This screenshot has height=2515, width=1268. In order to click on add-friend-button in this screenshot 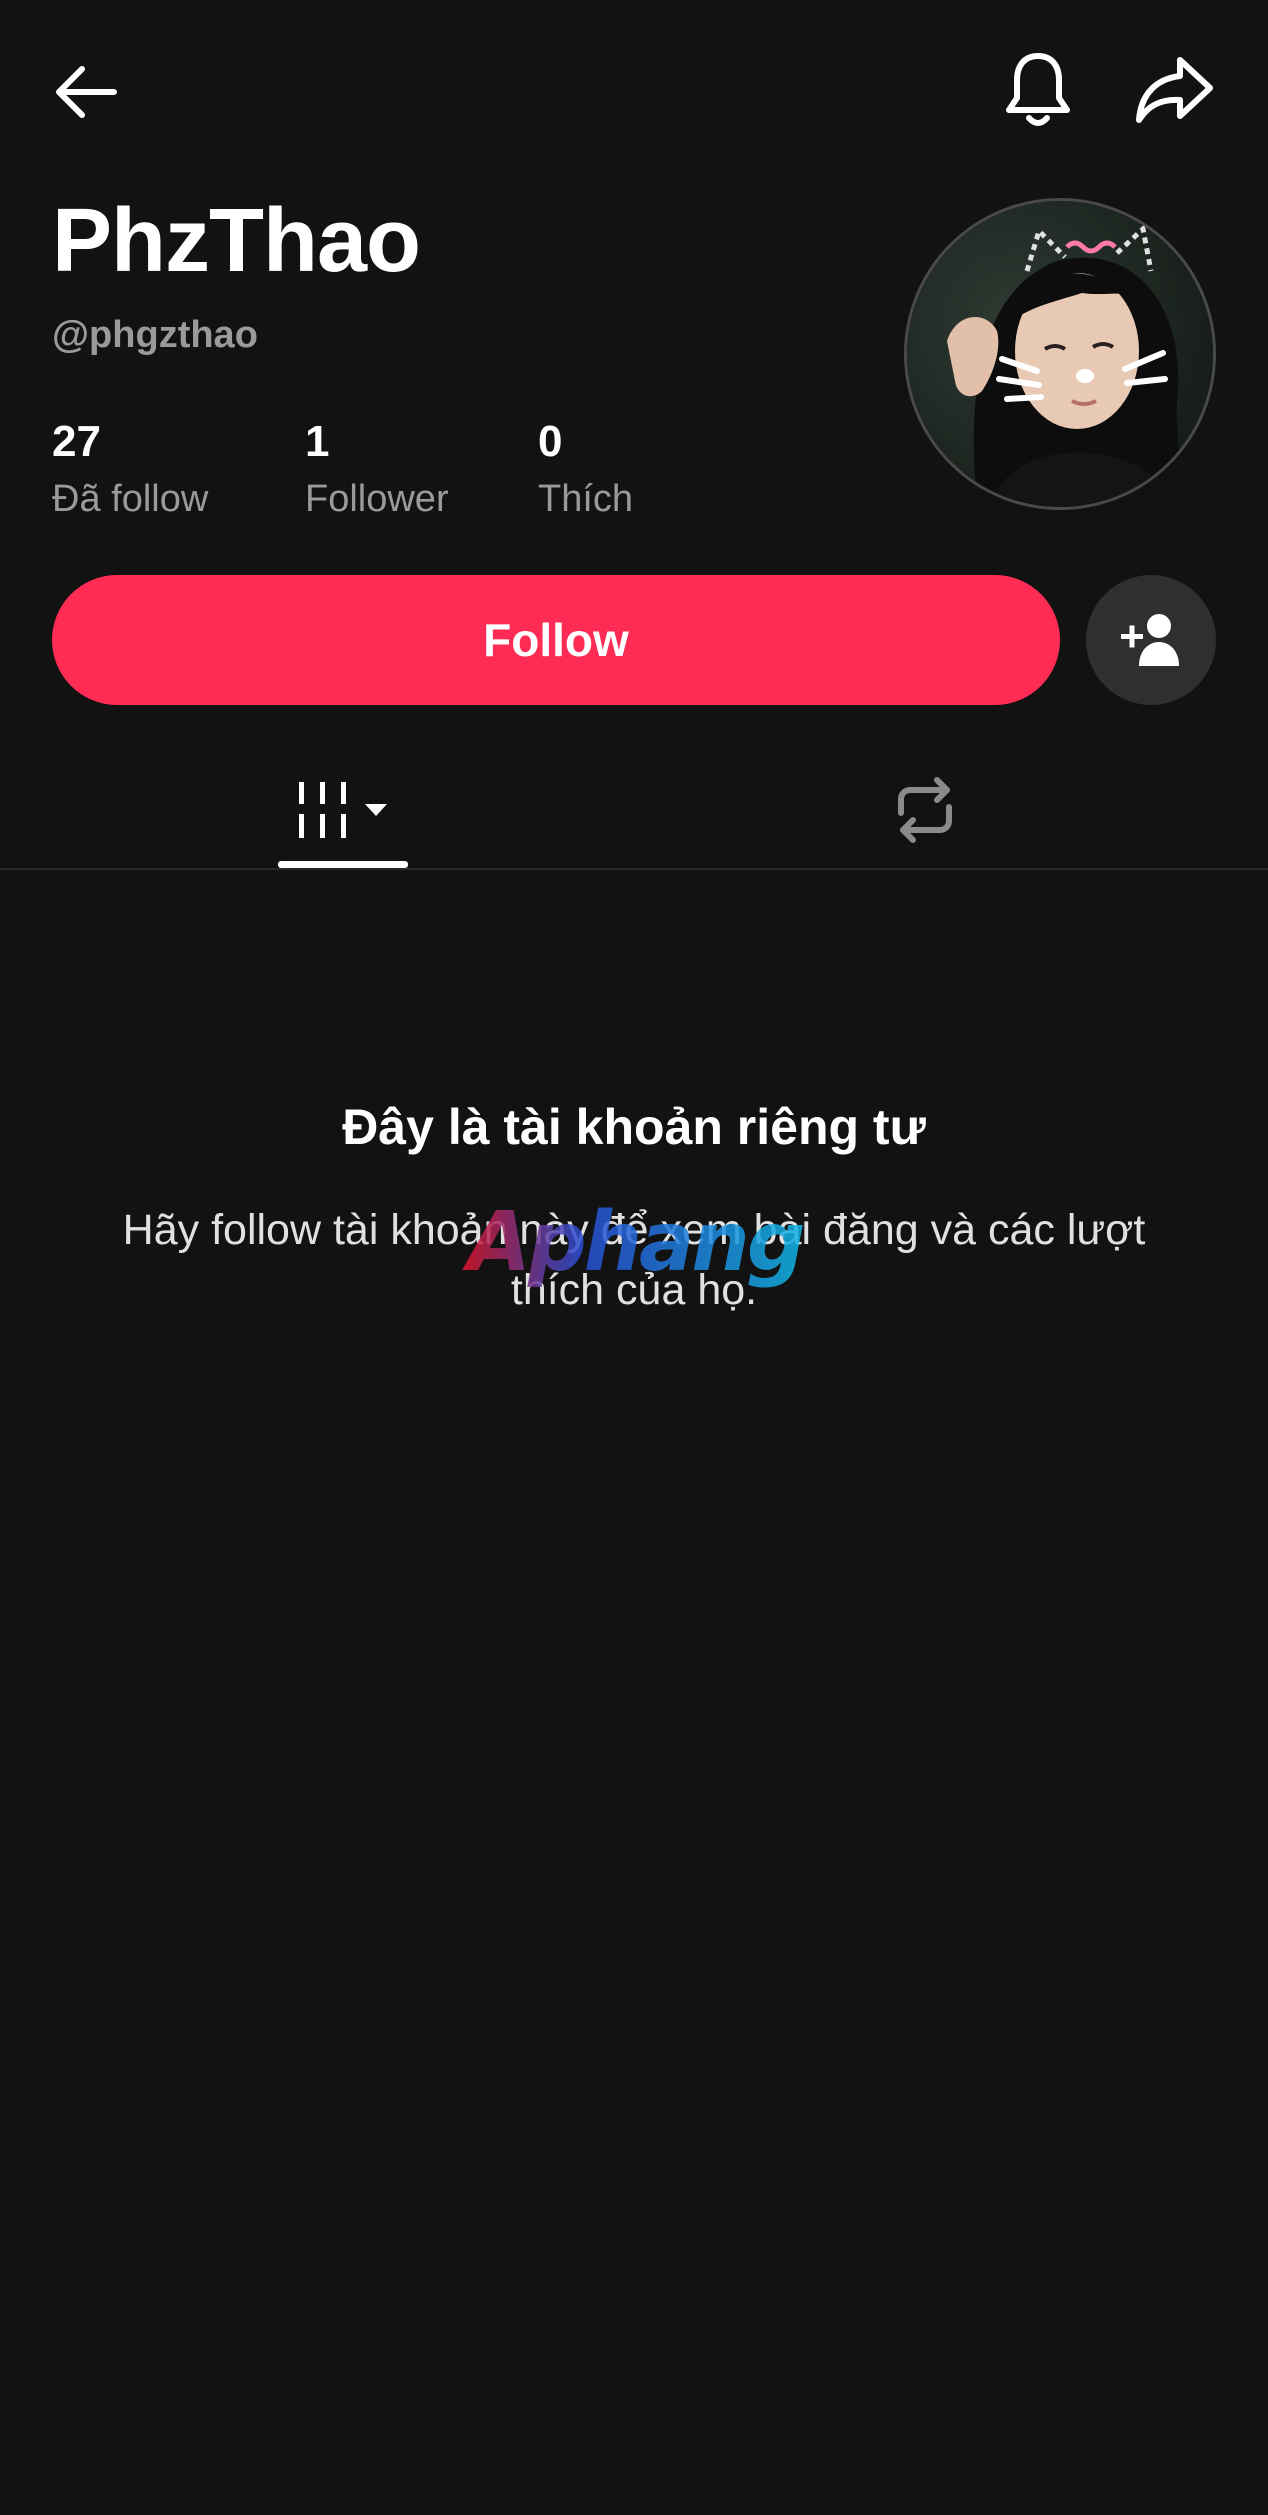, I will do `click(1151, 640)`.